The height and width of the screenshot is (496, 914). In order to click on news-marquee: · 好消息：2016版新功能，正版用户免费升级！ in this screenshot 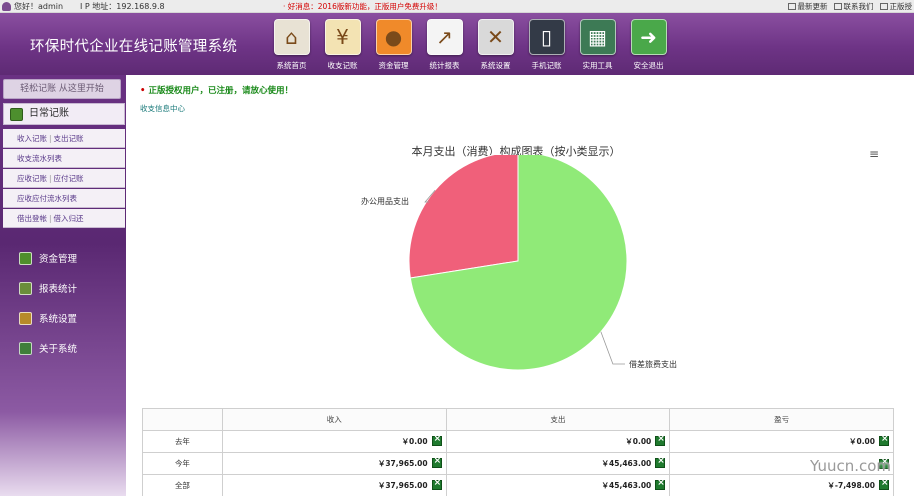, I will do `click(362, 6)`.